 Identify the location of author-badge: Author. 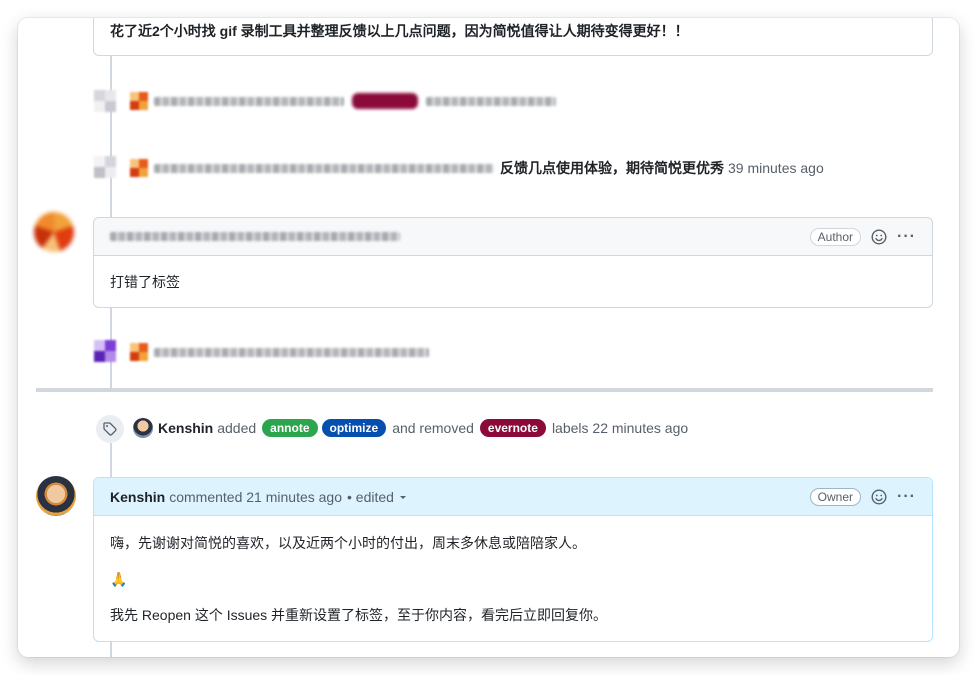
(835, 236).